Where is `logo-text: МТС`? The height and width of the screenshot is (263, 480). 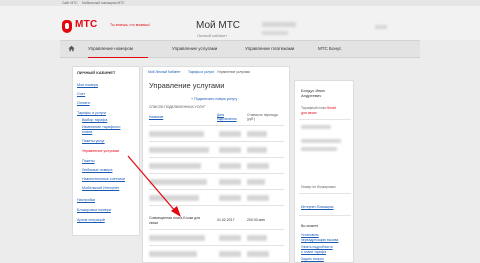
logo-text: МТС is located at coordinates (86, 24).